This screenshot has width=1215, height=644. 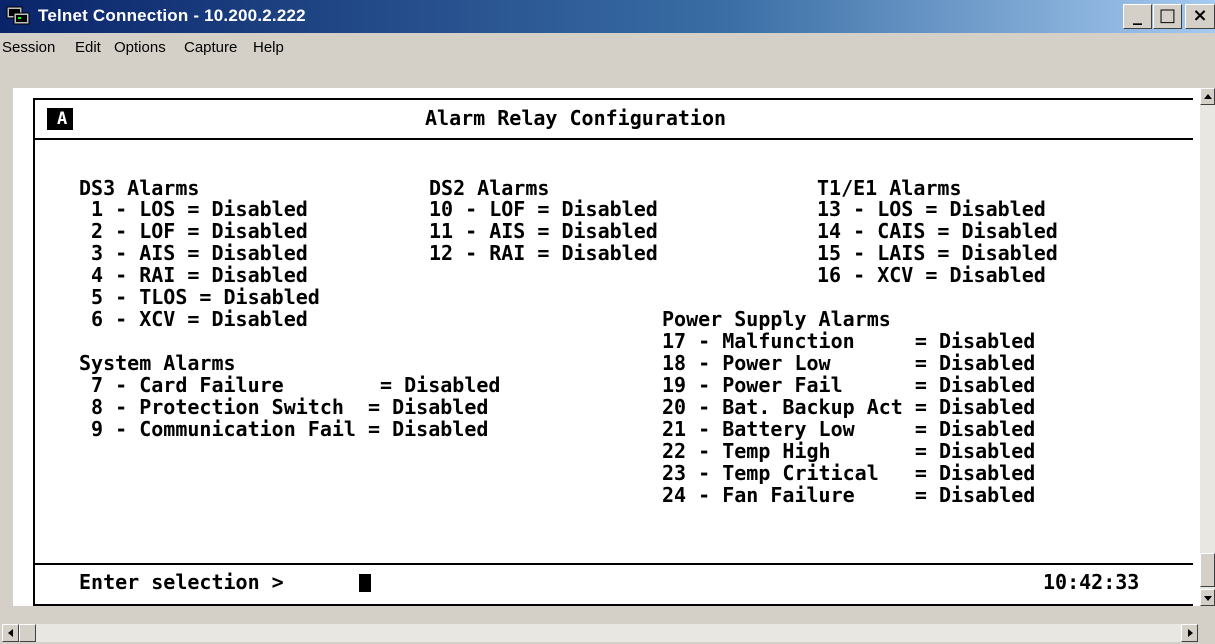 I want to click on menu-session: Session, so click(x=28, y=47).